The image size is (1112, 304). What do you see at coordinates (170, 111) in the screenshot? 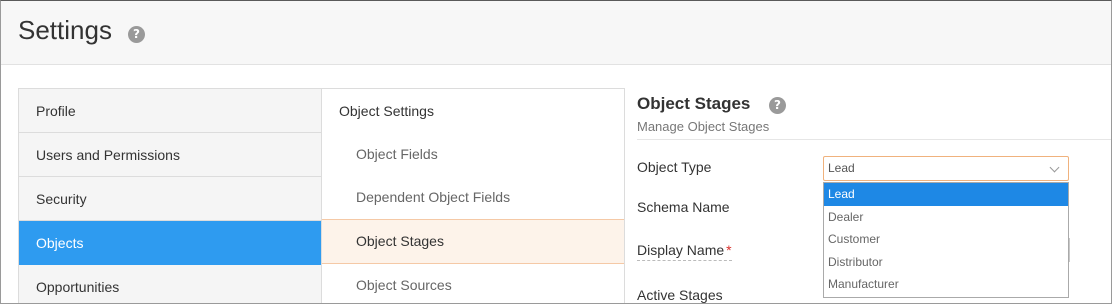
I see `nav-item-profile: Profile` at bounding box center [170, 111].